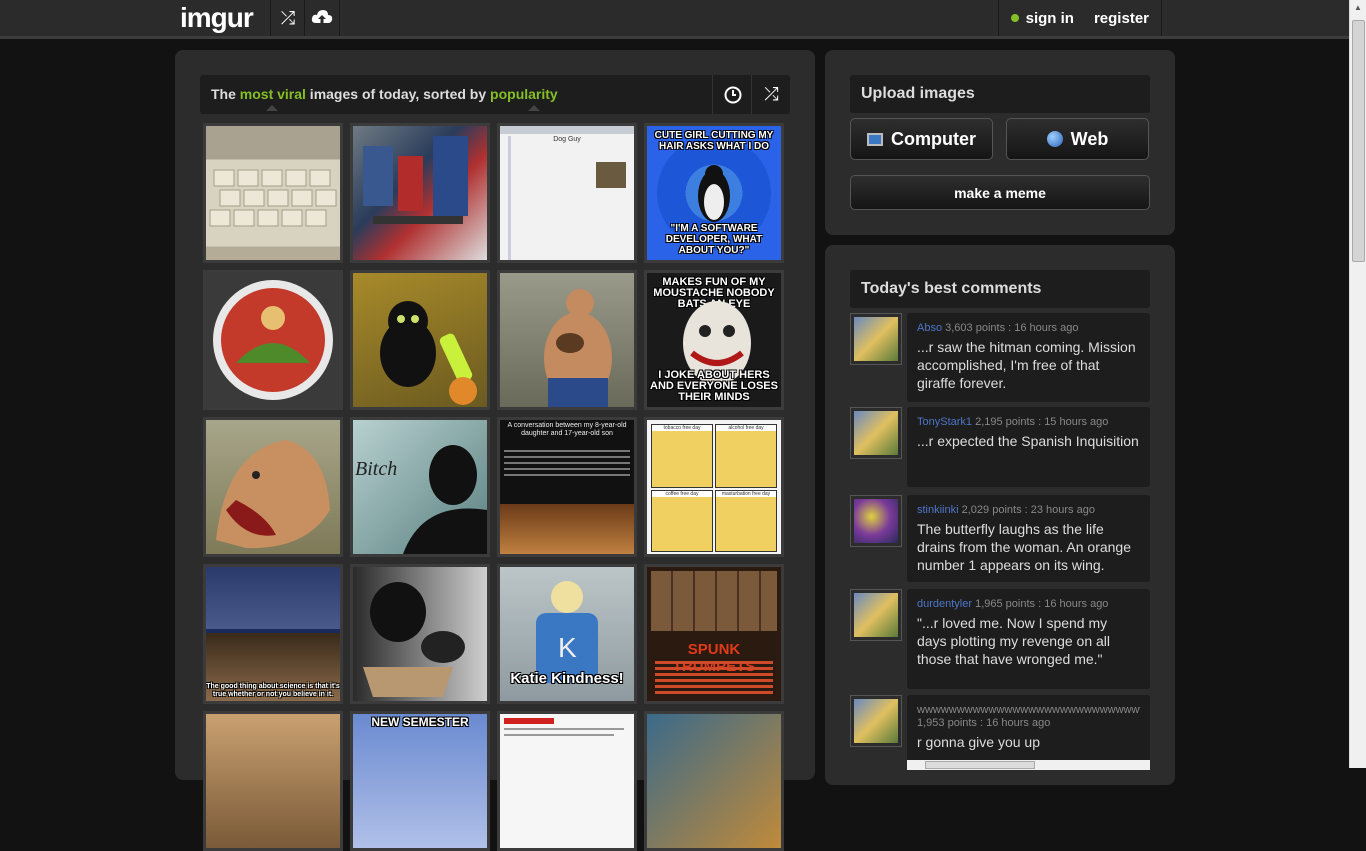 The image size is (1366, 851). I want to click on comment-horizontal-scrollbar, so click(1028, 765).